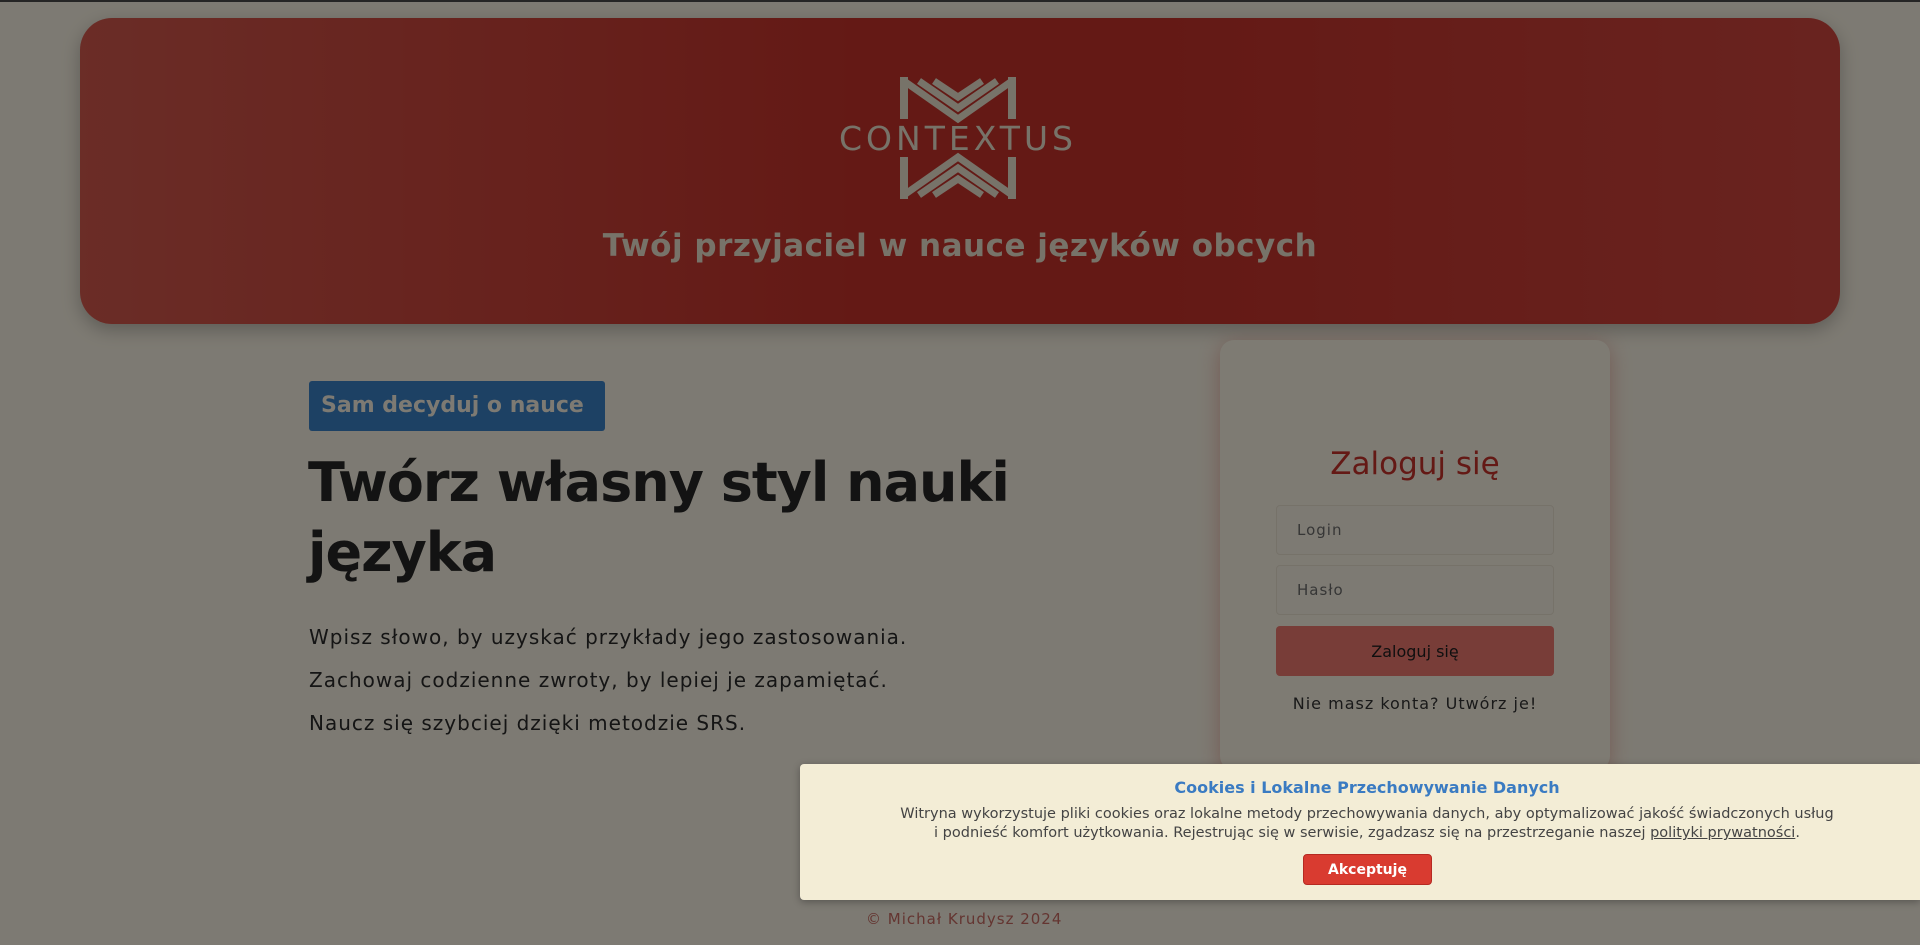 This screenshot has height=945, width=1920. What do you see at coordinates (1367, 869) in the screenshot?
I see `accept-cookies-button: Akceptuję` at bounding box center [1367, 869].